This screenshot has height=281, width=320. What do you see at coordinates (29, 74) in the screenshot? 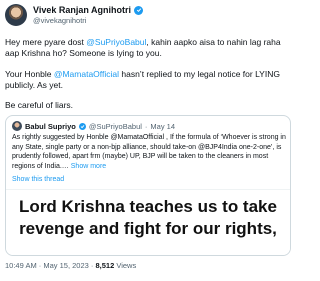
I see `tweet-text: Your Honble` at bounding box center [29, 74].